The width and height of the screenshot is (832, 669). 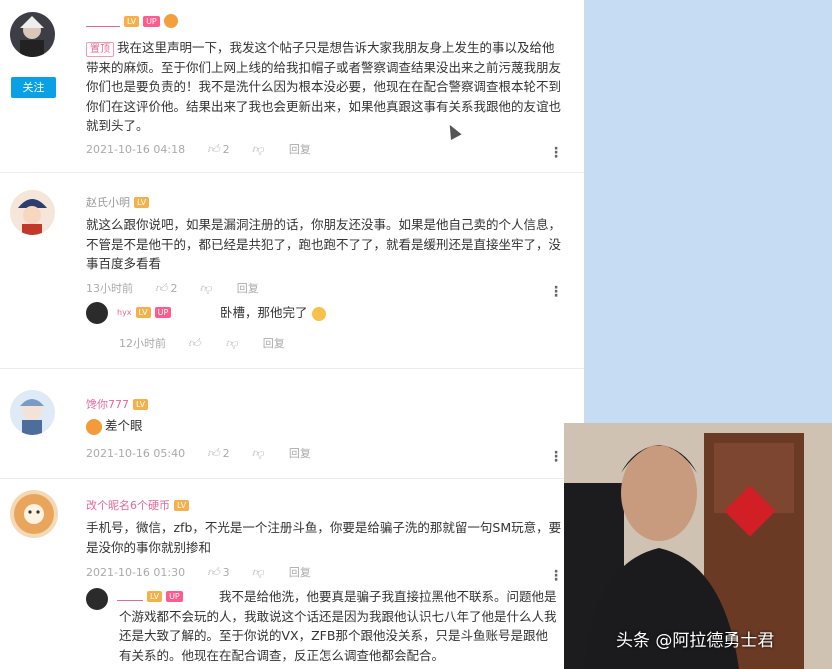 I want to click on comment-meta: 2021-10-16 01:30 👍︎ 3 👎︎ 回复, so click(x=209, y=572).